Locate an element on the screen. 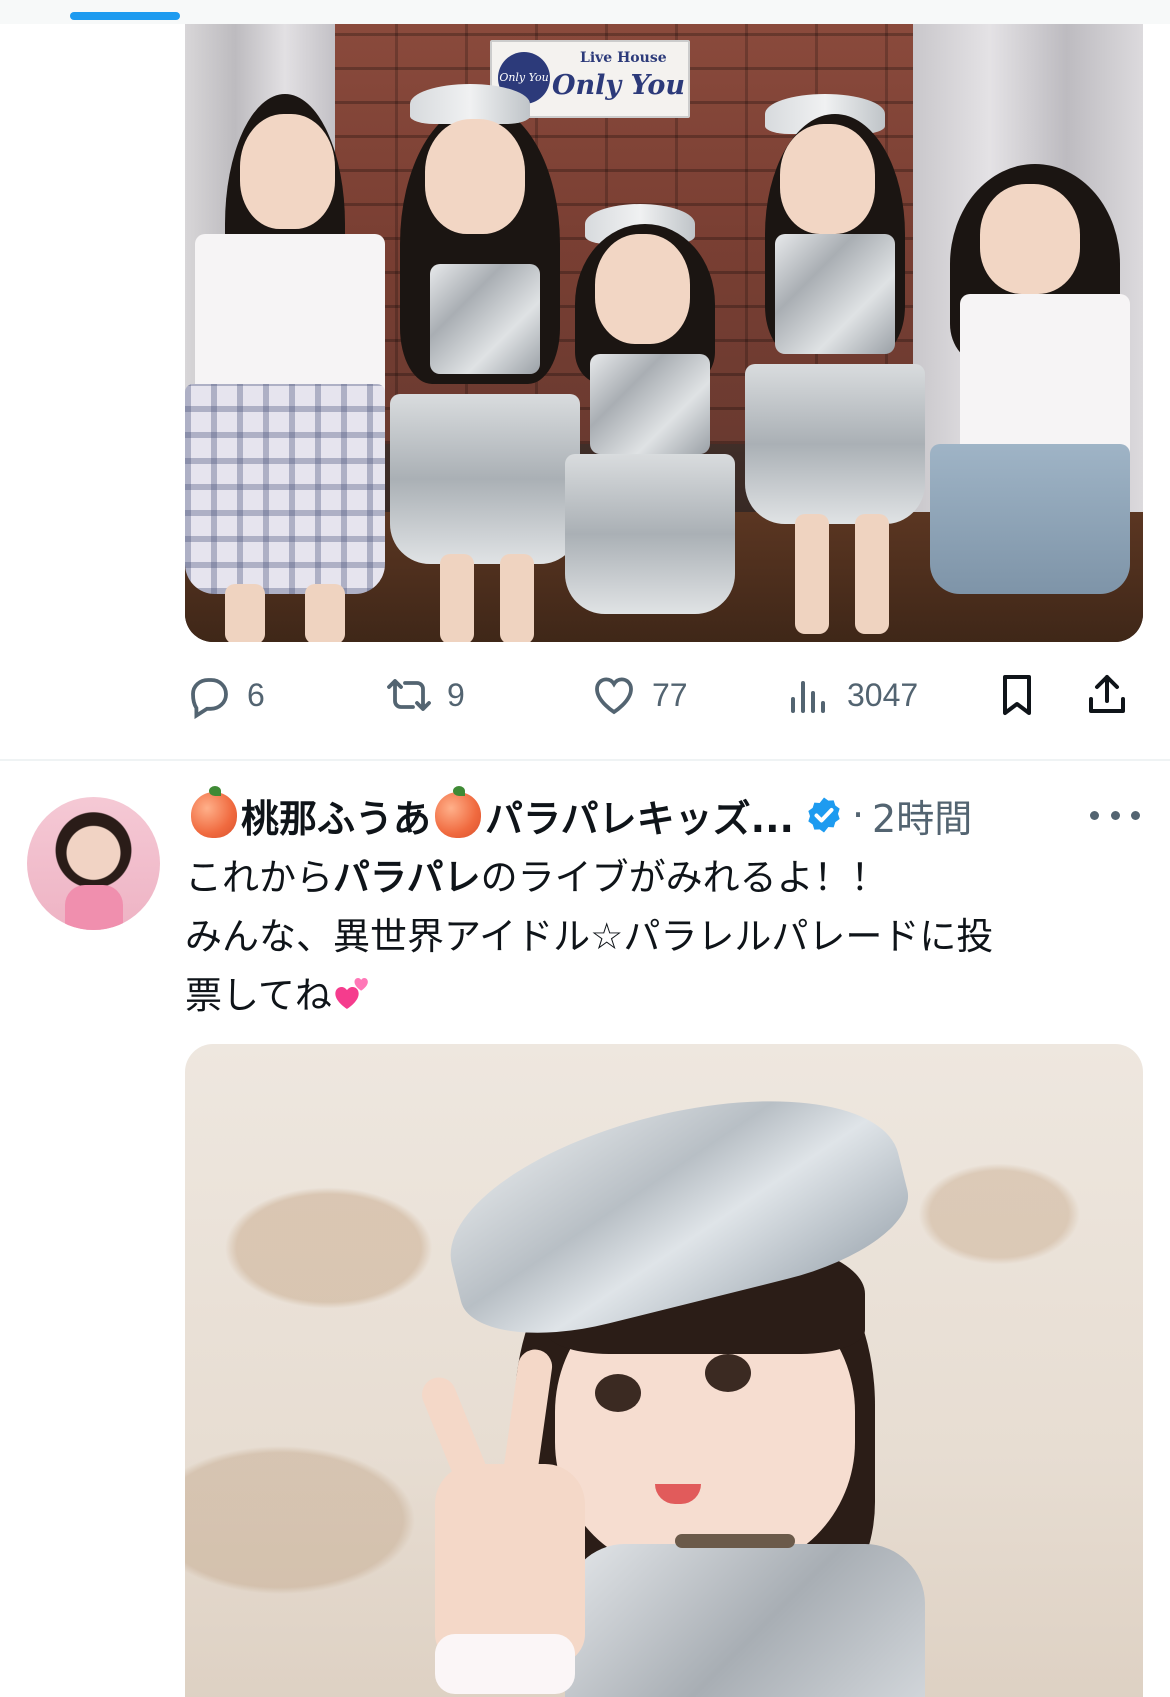 The width and height of the screenshot is (1170, 1697). reply-icon is located at coordinates (209, 698).